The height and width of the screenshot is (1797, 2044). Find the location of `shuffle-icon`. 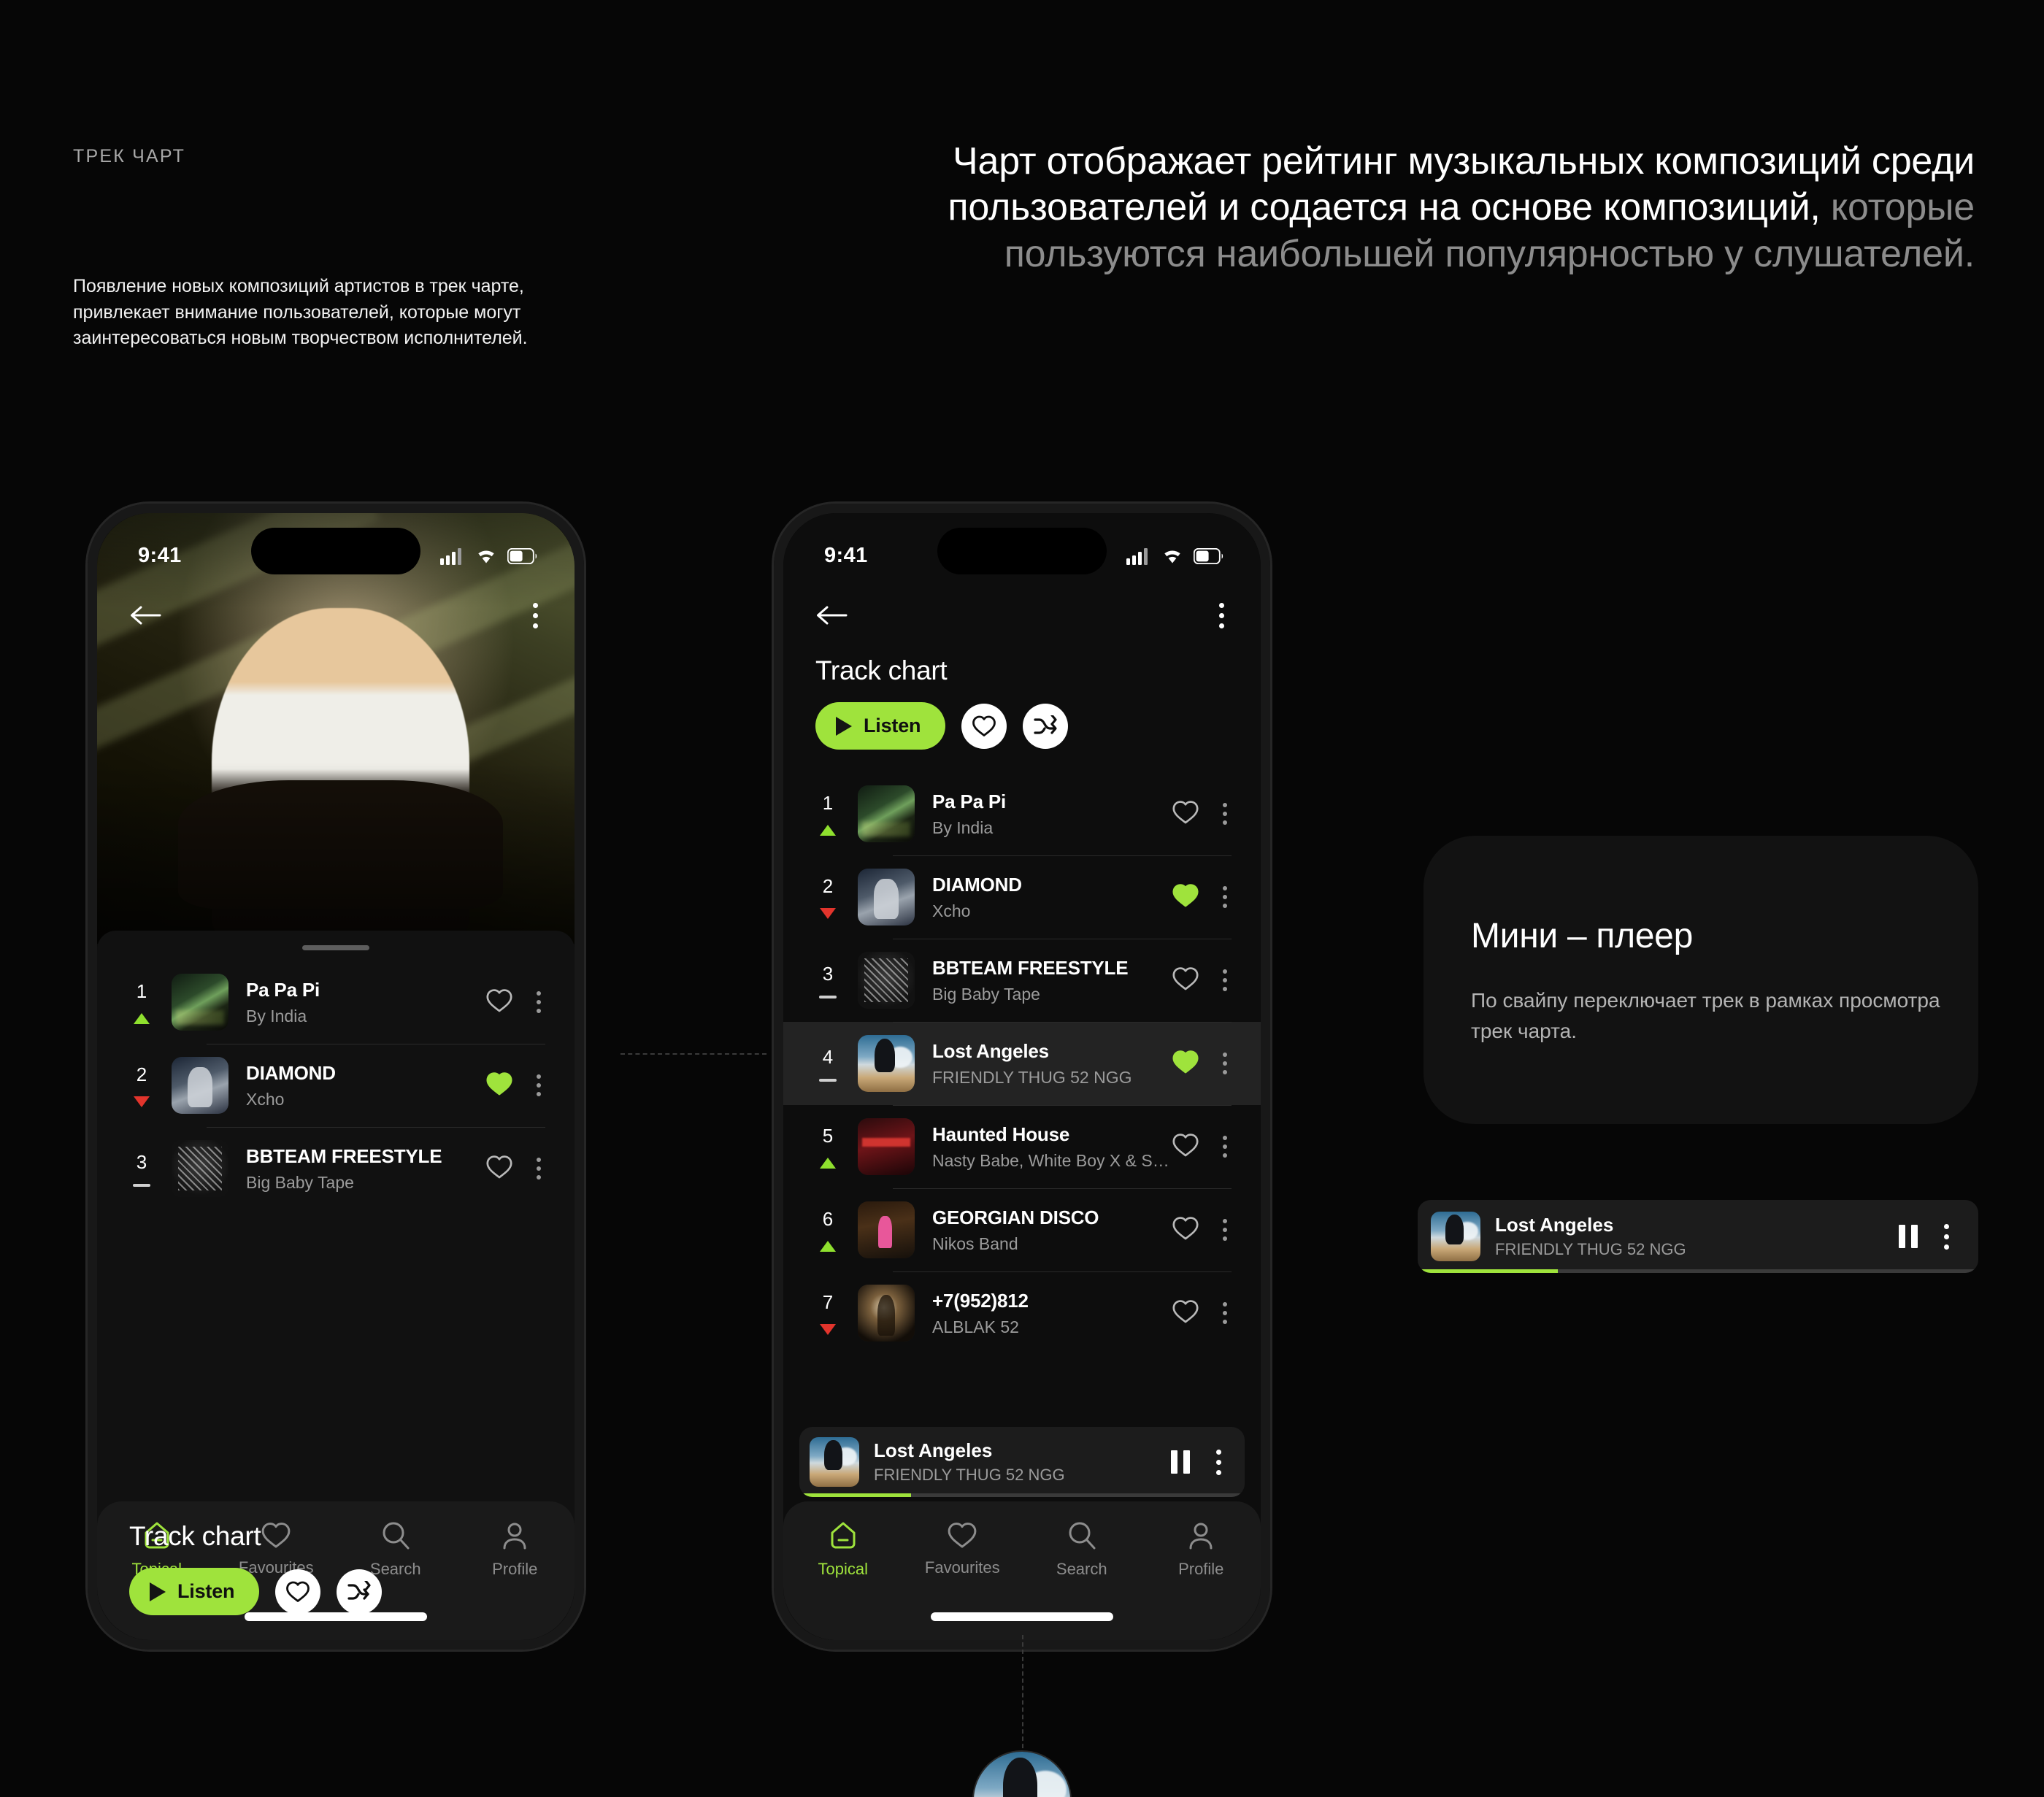

shuffle-icon is located at coordinates (359, 1590).